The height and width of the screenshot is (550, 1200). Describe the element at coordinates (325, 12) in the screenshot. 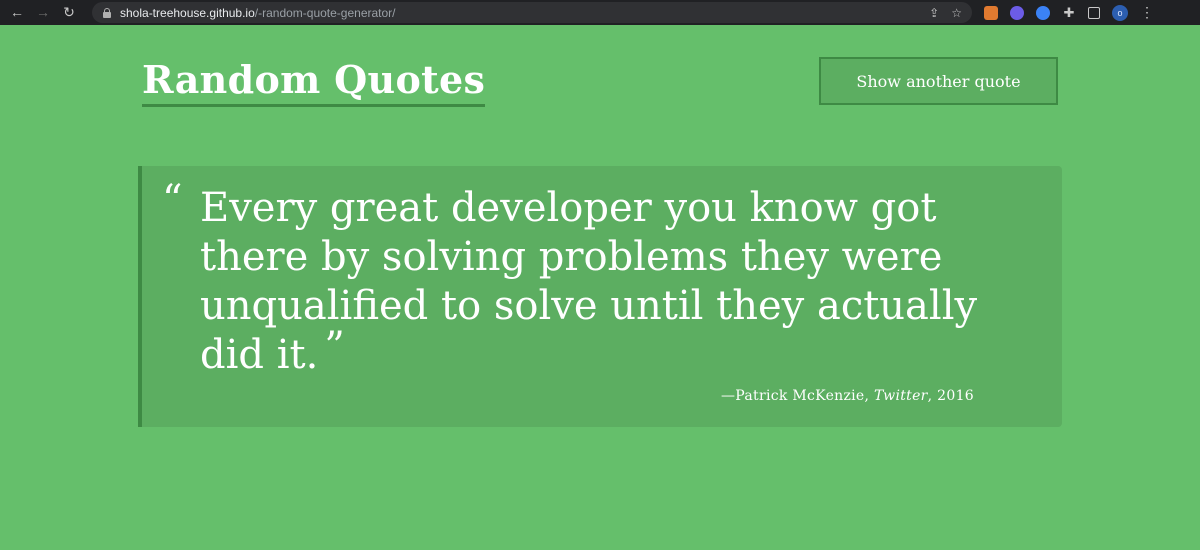

I see `url-path: /-random-quote-generator/` at that location.